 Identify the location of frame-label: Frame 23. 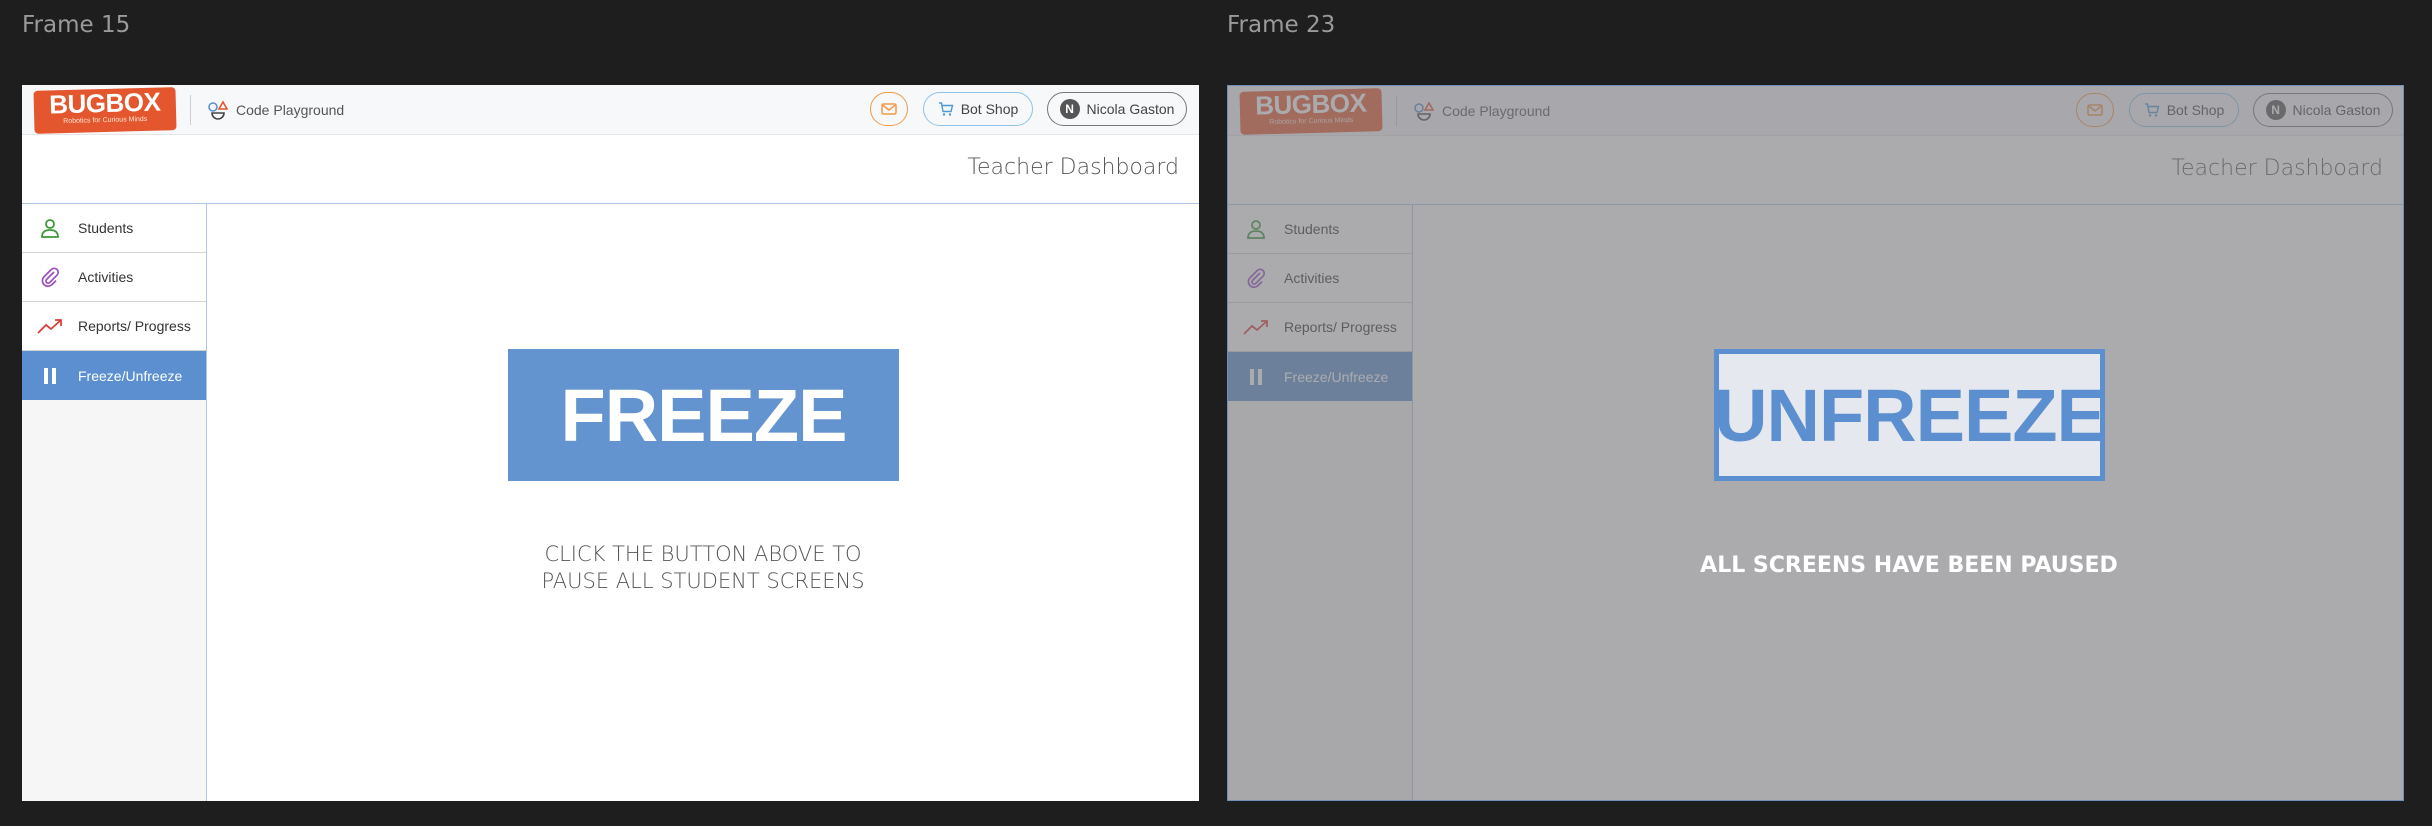
(1281, 25).